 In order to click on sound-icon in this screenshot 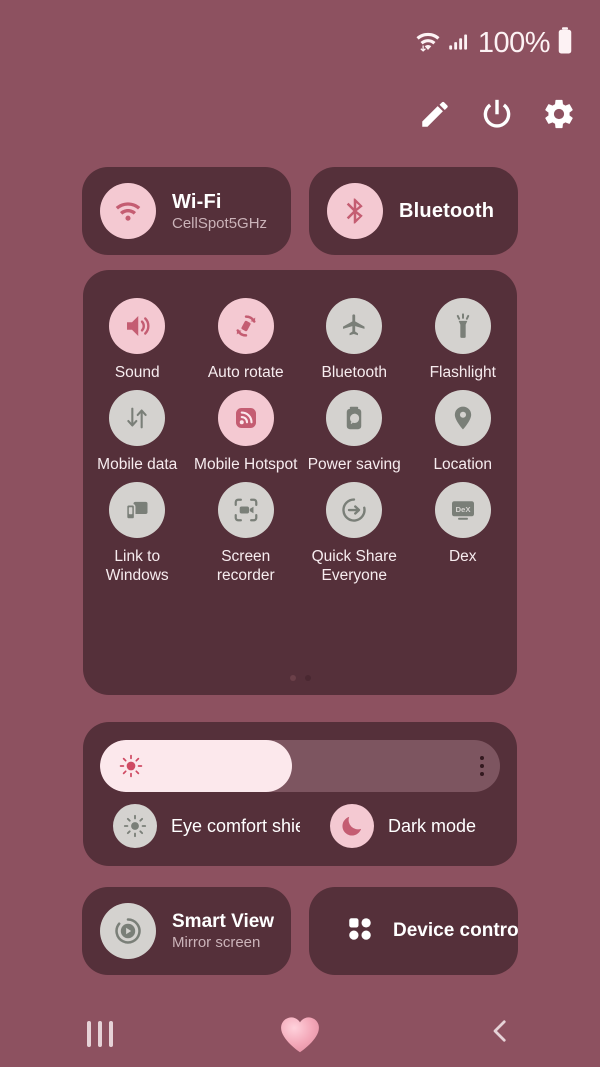, I will do `click(137, 326)`.